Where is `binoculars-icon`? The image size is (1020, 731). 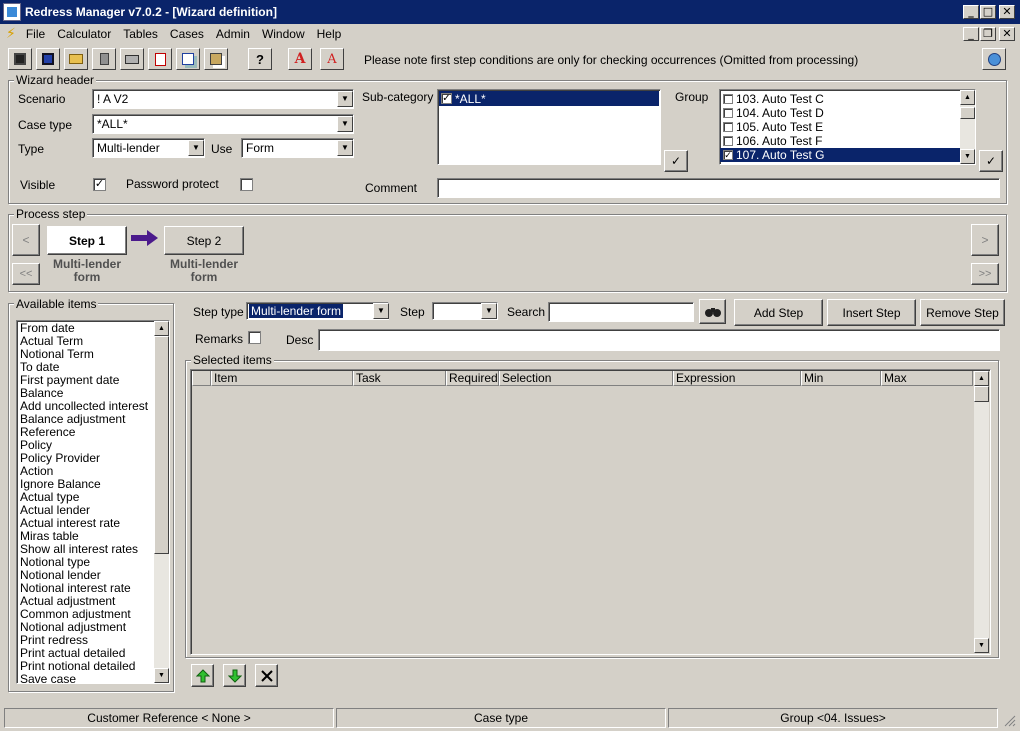 binoculars-icon is located at coordinates (712, 311).